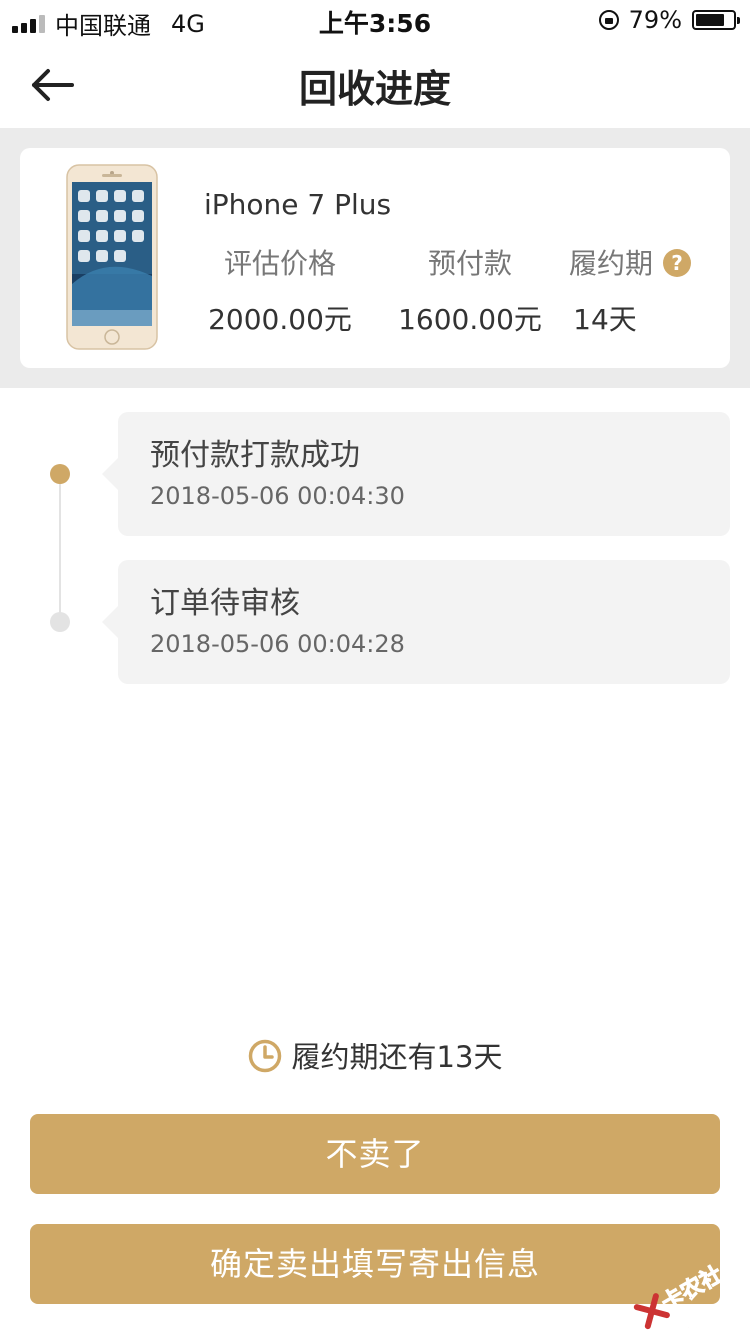 This screenshot has width=750, height=1334. What do you see at coordinates (375, 1154) in the screenshot?
I see `cancel-sale-button: 不卖了` at bounding box center [375, 1154].